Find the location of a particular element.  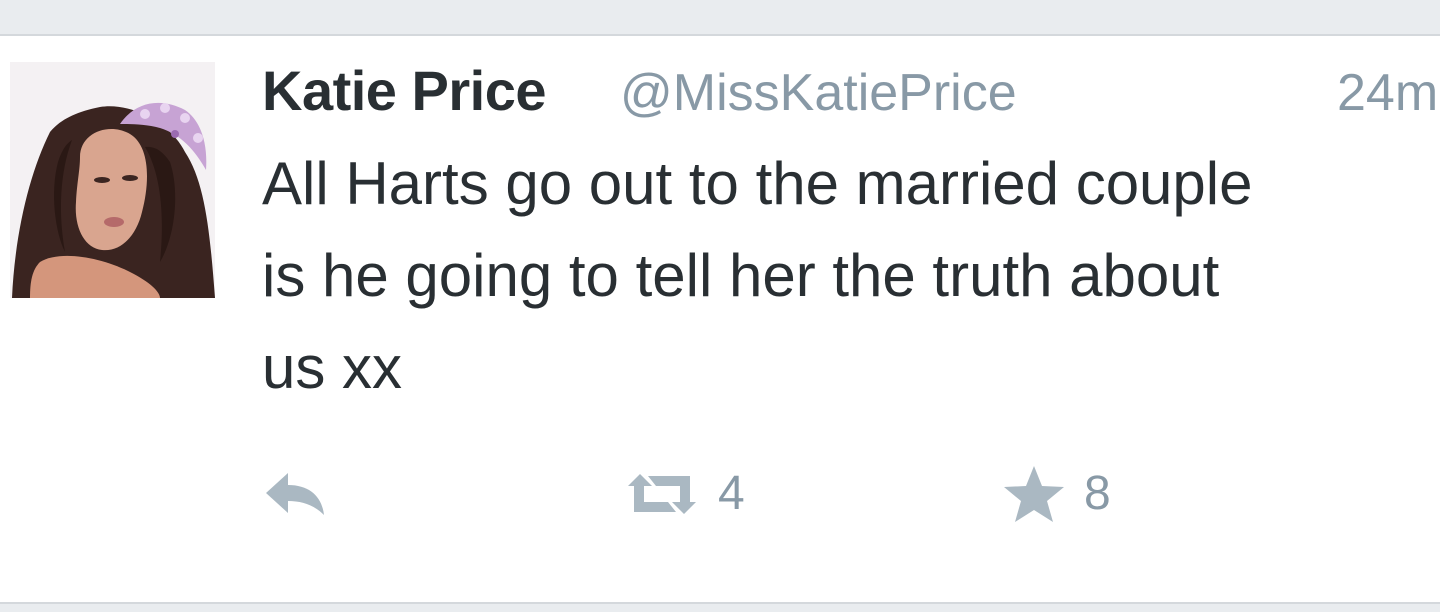

avatar is located at coordinates (112, 180).